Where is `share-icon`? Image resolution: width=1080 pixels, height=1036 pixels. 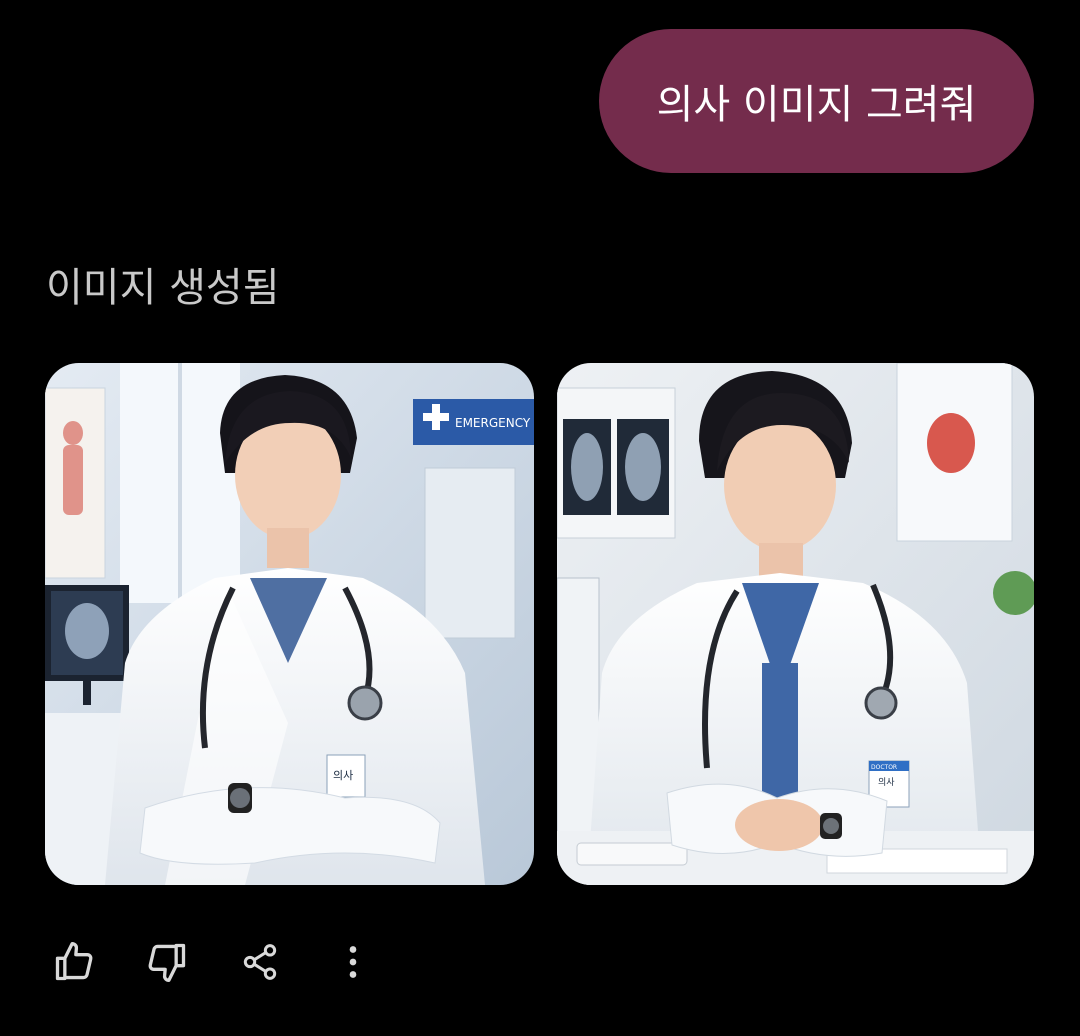 share-icon is located at coordinates (260, 962).